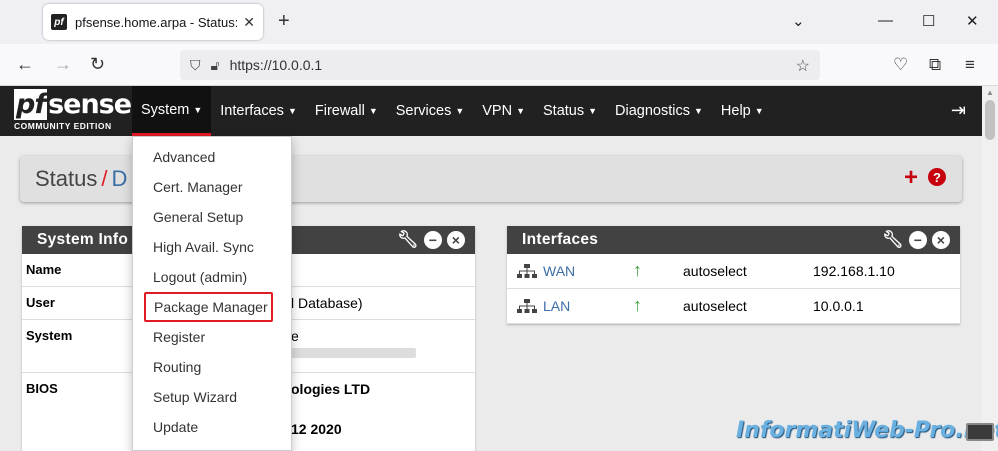  Describe the element at coordinates (430, 111) in the screenshot. I see `menu-services: Services ▼` at that location.